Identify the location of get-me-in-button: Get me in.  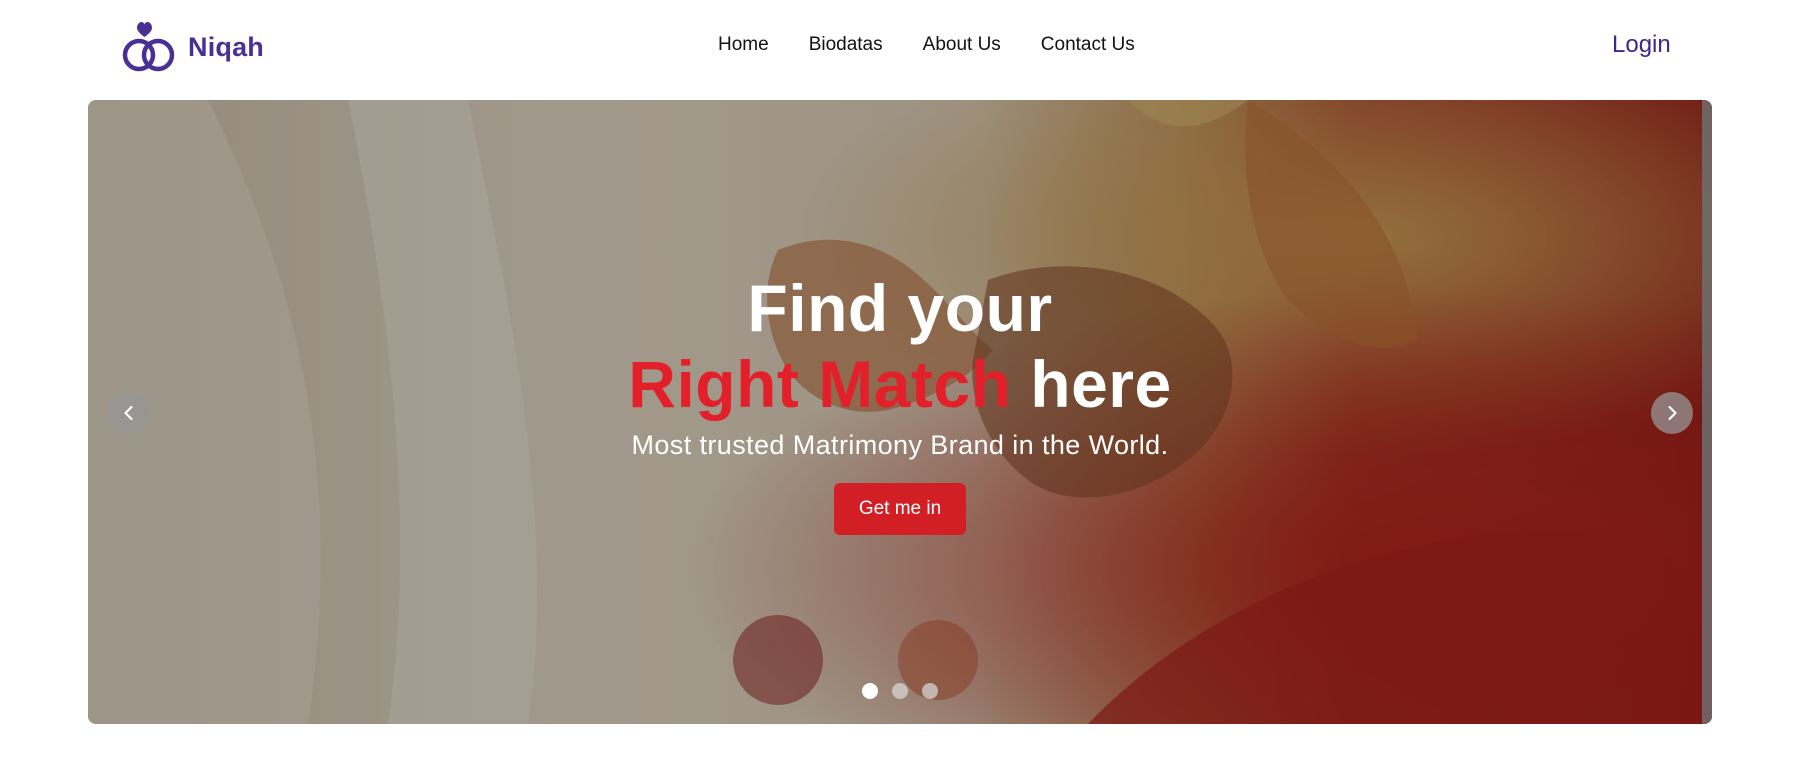
(900, 509).